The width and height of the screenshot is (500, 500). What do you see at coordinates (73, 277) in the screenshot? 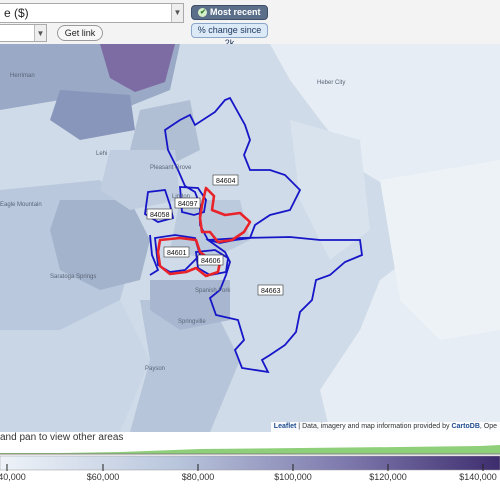
I see `place-label: Saratoga Springs` at bounding box center [73, 277].